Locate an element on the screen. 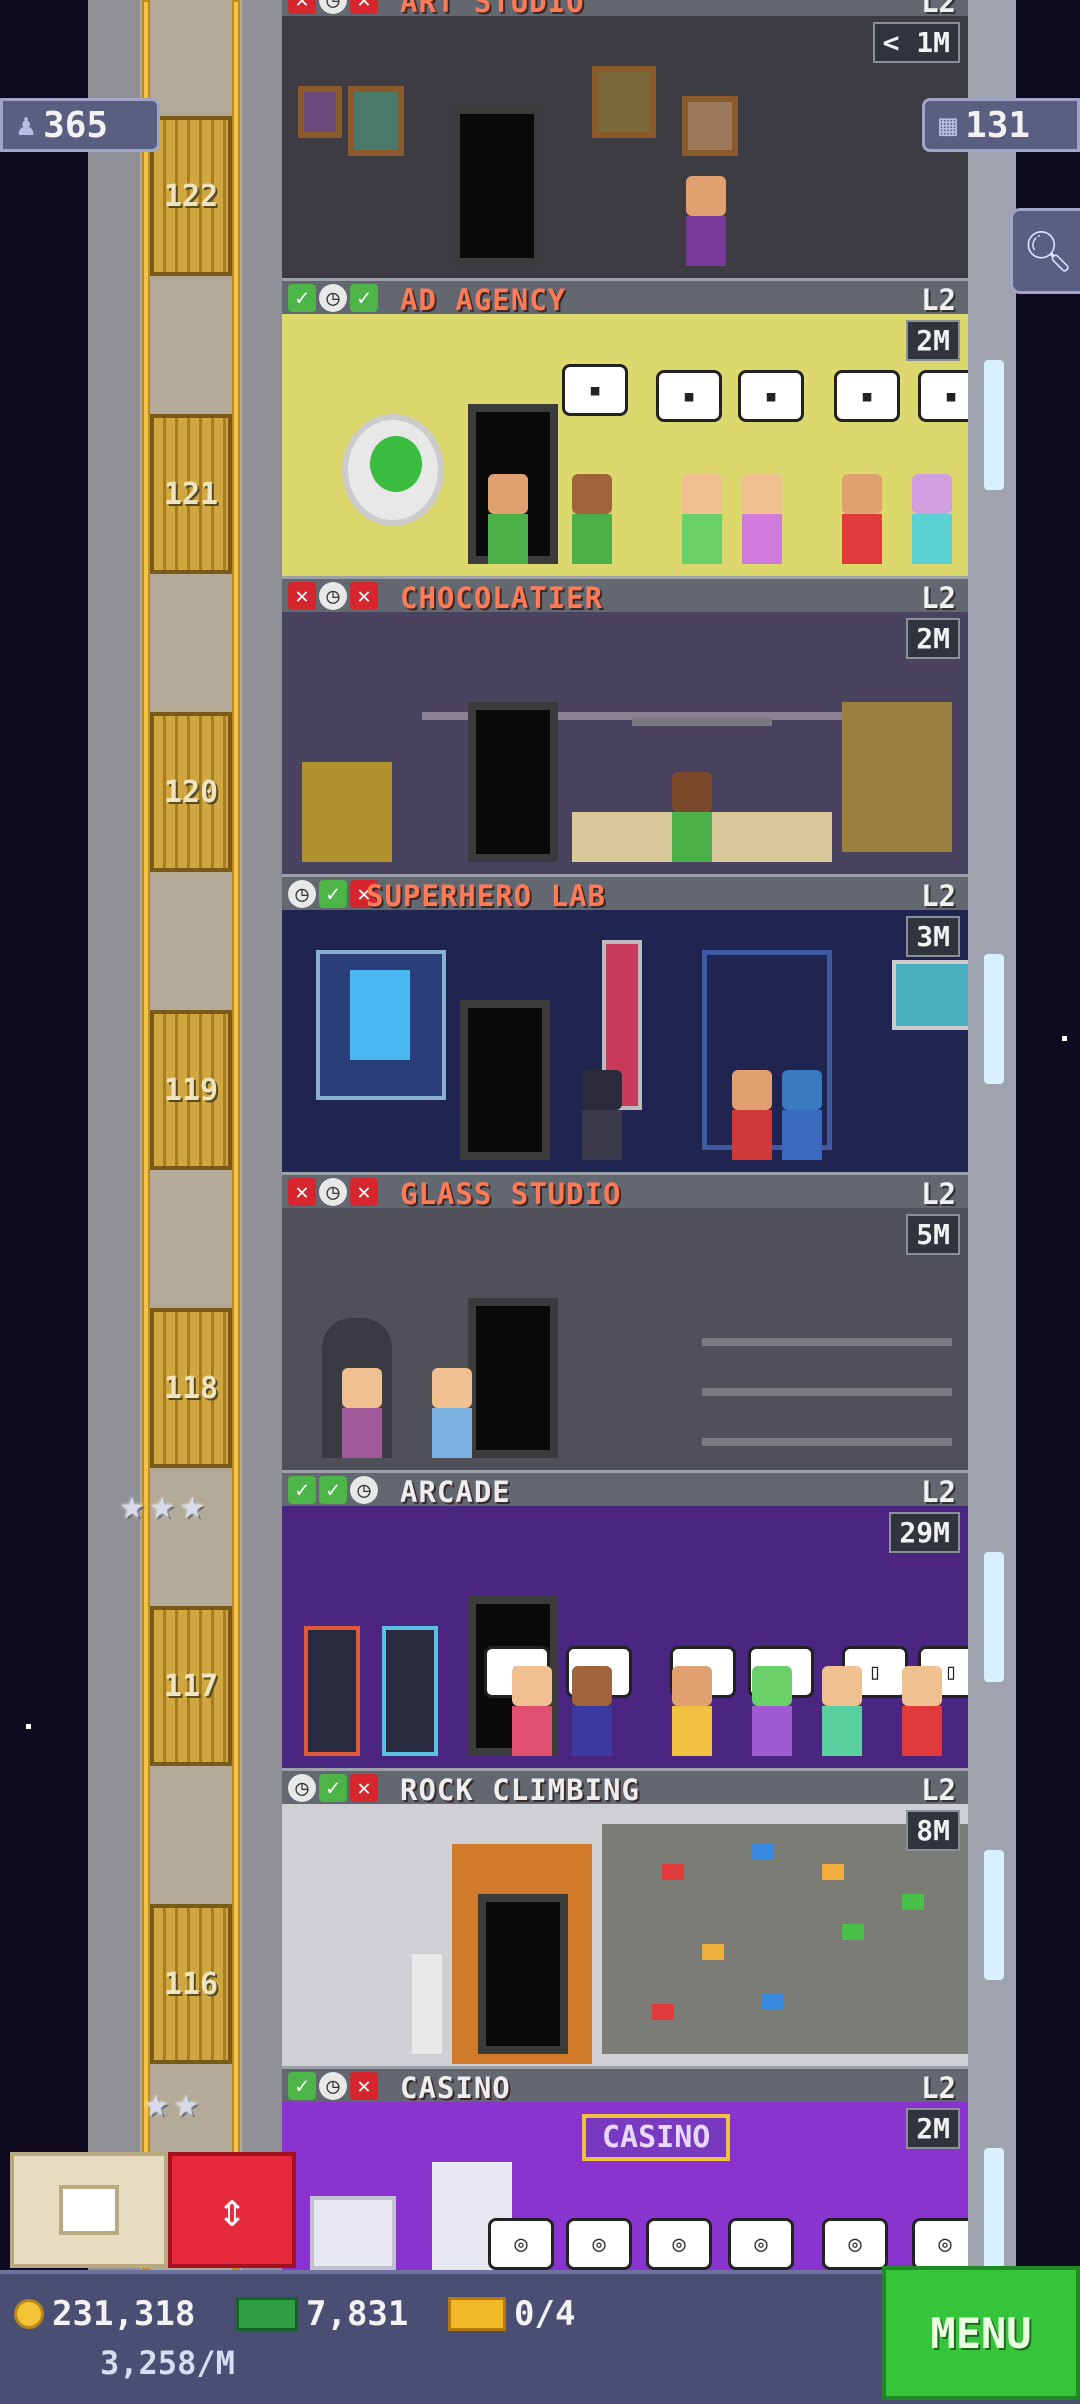 This screenshot has height=2404, width=1080. elevator-floor-marker-118: 118 is located at coordinates (191, 1388).